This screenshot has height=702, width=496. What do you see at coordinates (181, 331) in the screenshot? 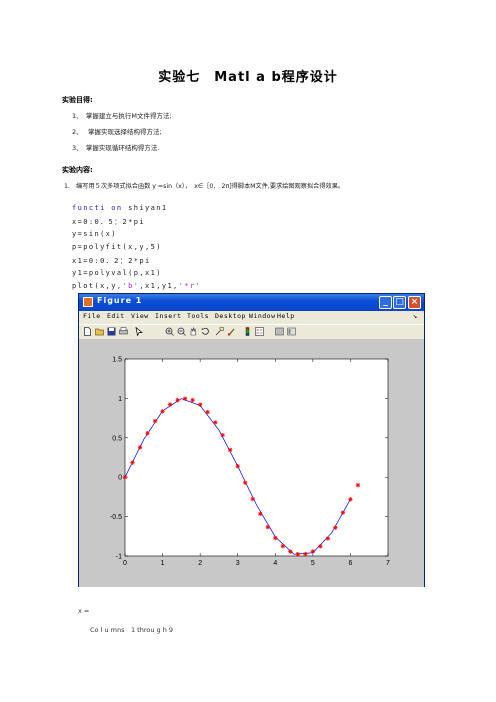
I see `zoom-out-icon` at bounding box center [181, 331].